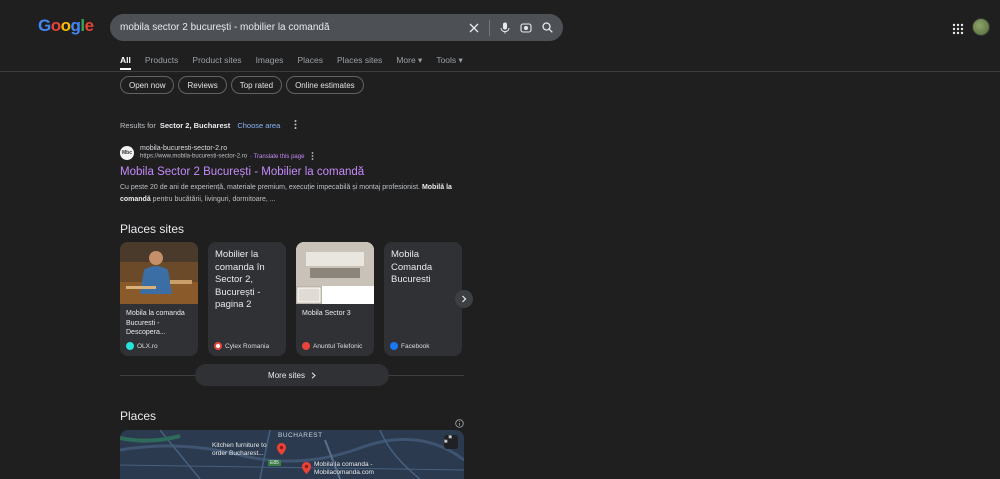  Describe the element at coordinates (195, 125) in the screenshot. I see `location-place: Sector 2, Bucharest` at that location.